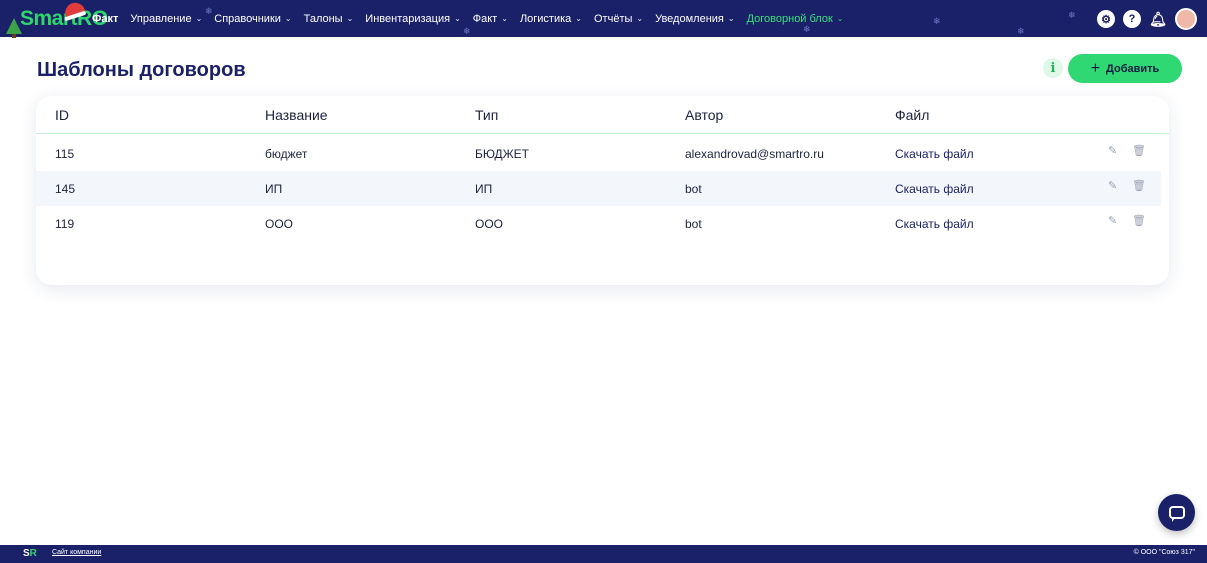 The image size is (1207, 563). Describe the element at coordinates (1106, 19) in the screenshot. I see `settings-icon: ⚙` at that location.